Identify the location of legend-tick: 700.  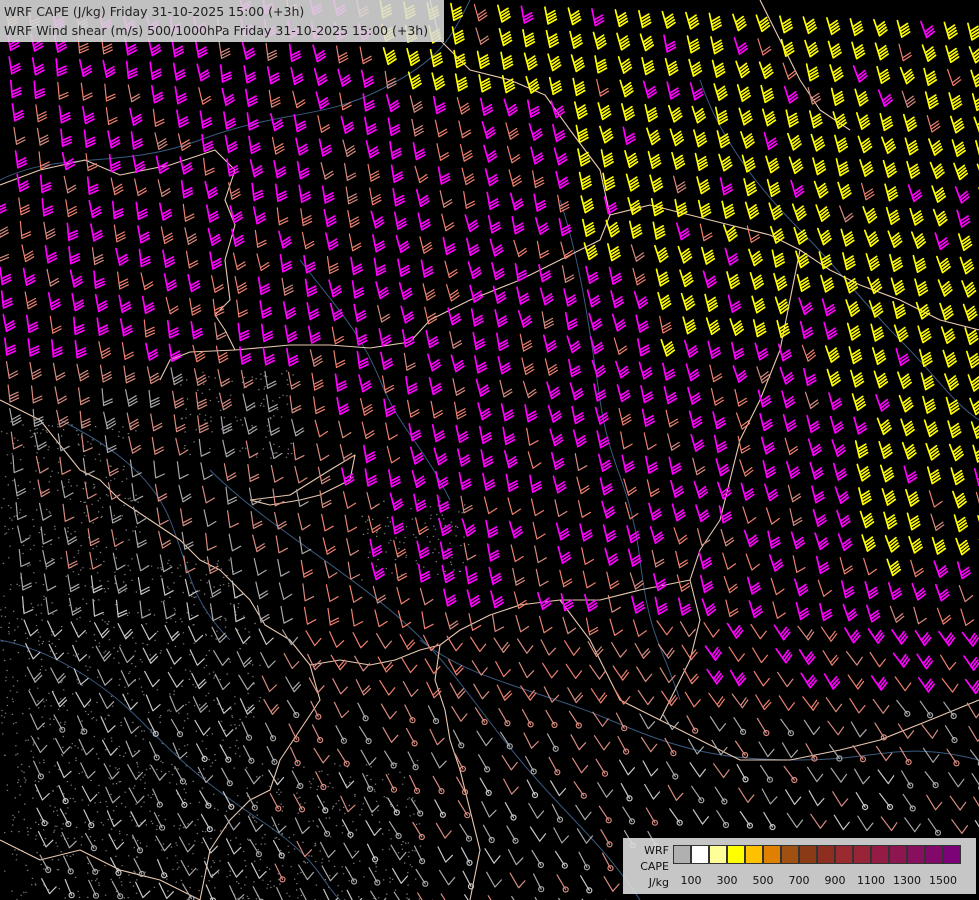
(799, 880).